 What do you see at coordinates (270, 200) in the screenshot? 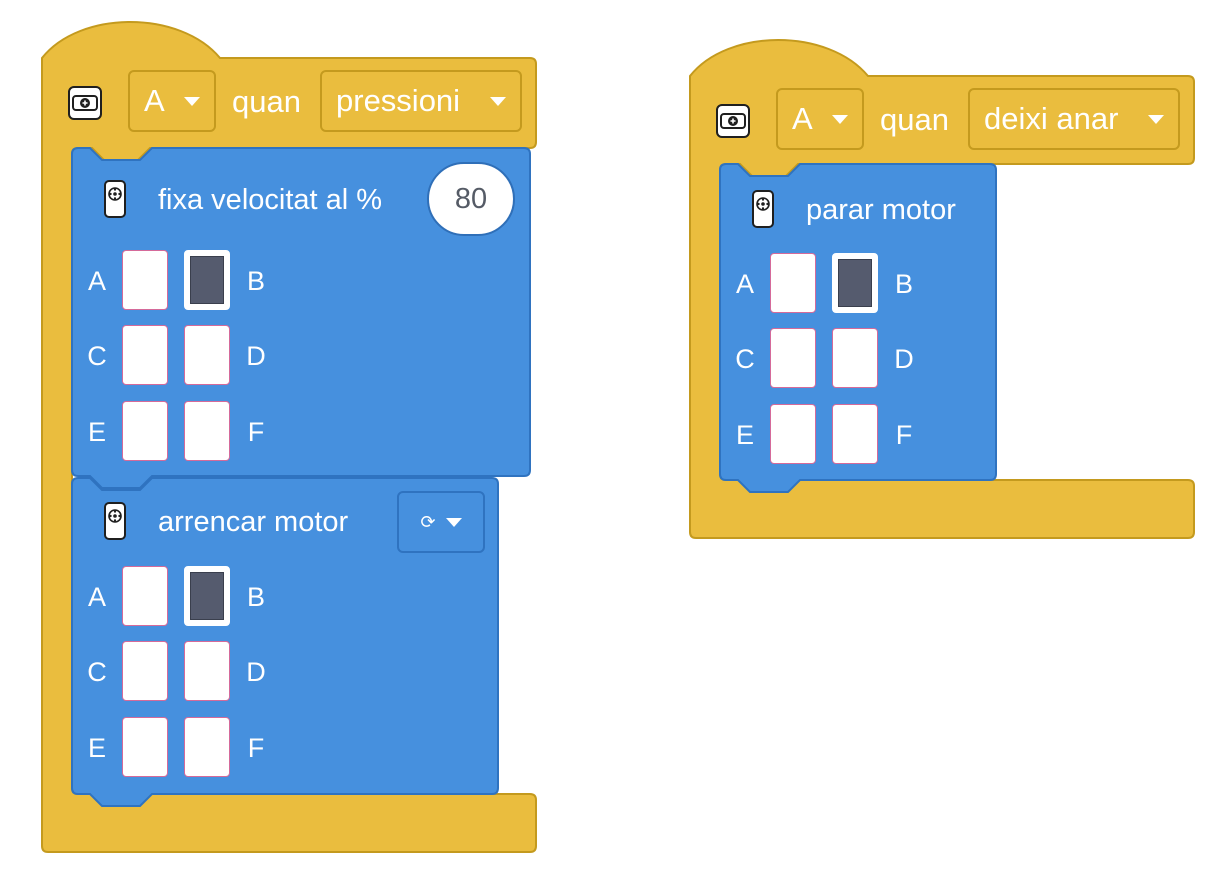
I see `block-title-set-speed: fixa velocitat al %` at bounding box center [270, 200].